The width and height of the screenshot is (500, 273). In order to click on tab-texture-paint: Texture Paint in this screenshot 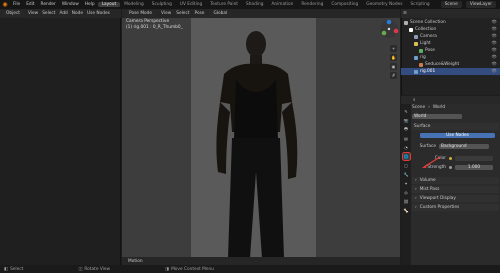, I will do `click(224, 4)`.